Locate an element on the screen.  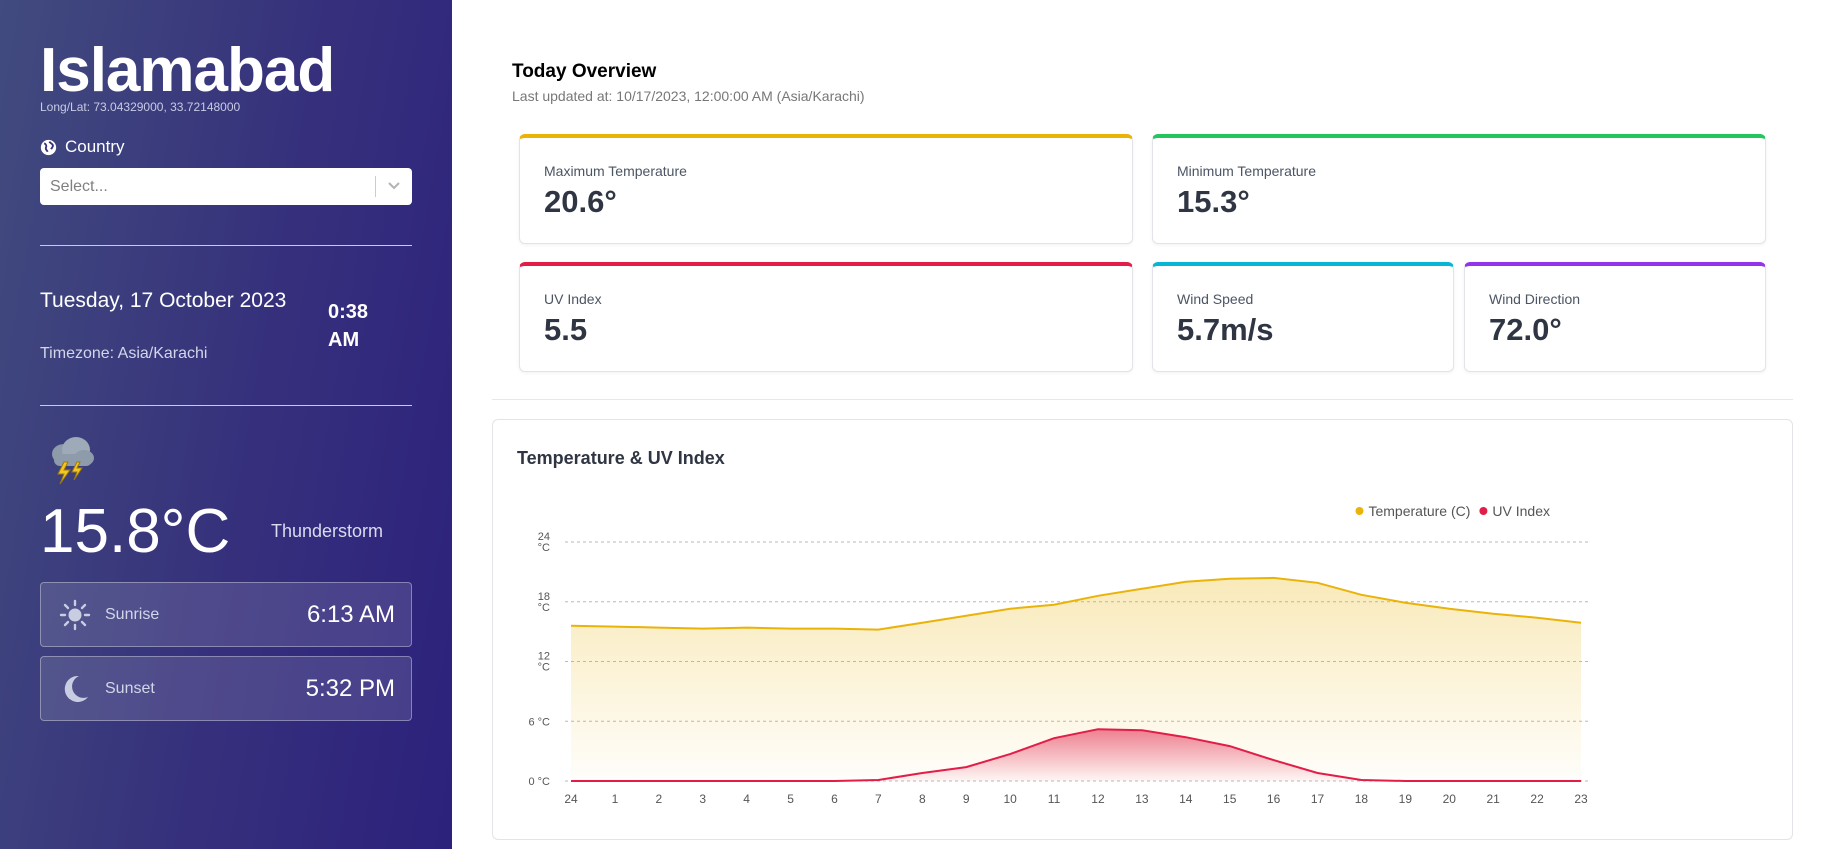
timezone: Timezone: Asia/Karachi is located at coordinates (124, 353).